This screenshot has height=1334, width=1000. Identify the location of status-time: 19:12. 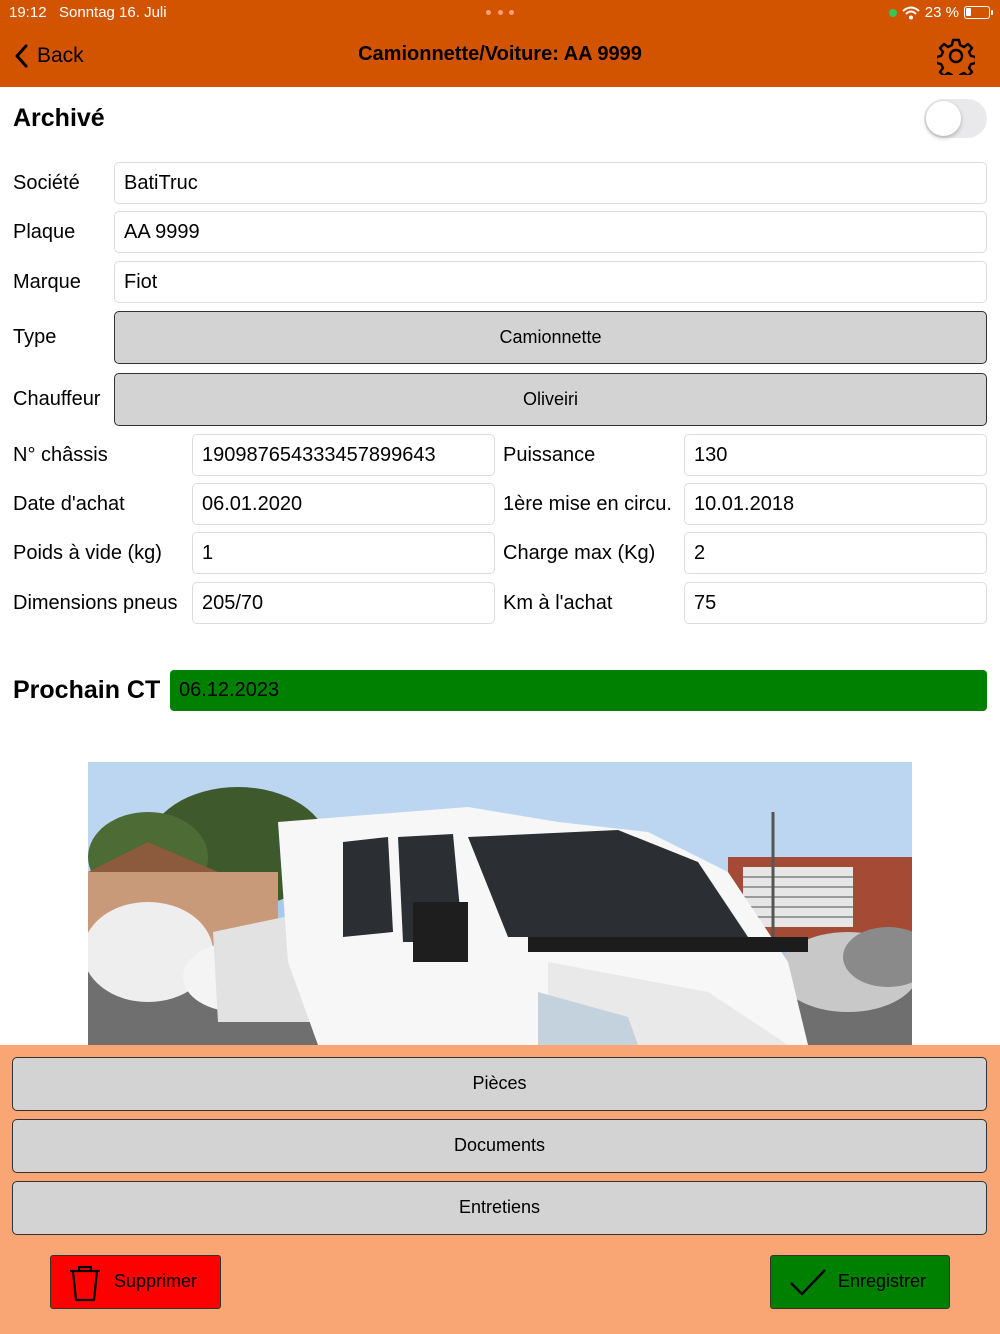
(28, 12).